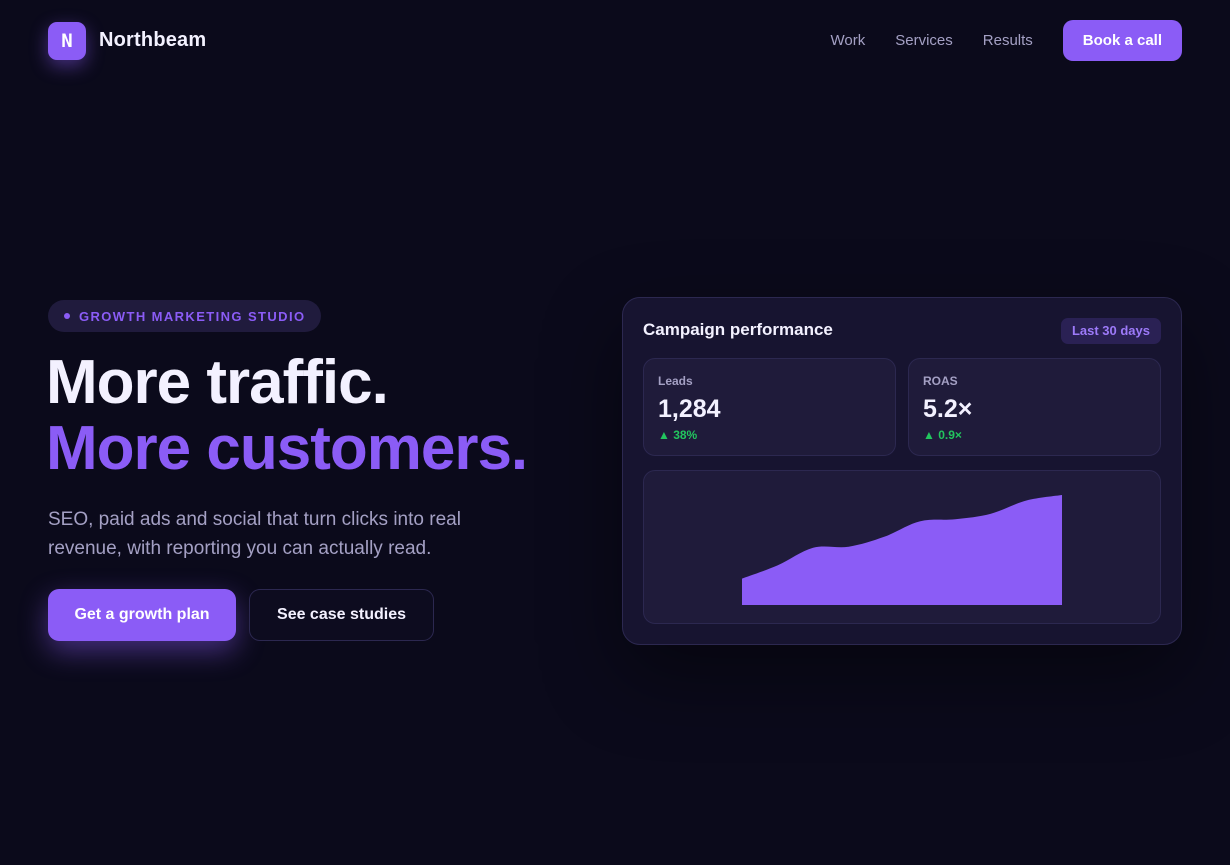 Image resolution: width=1230 pixels, height=865 pixels. Describe the element at coordinates (1122, 40) in the screenshot. I see `book-call-button: Book a call` at that location.